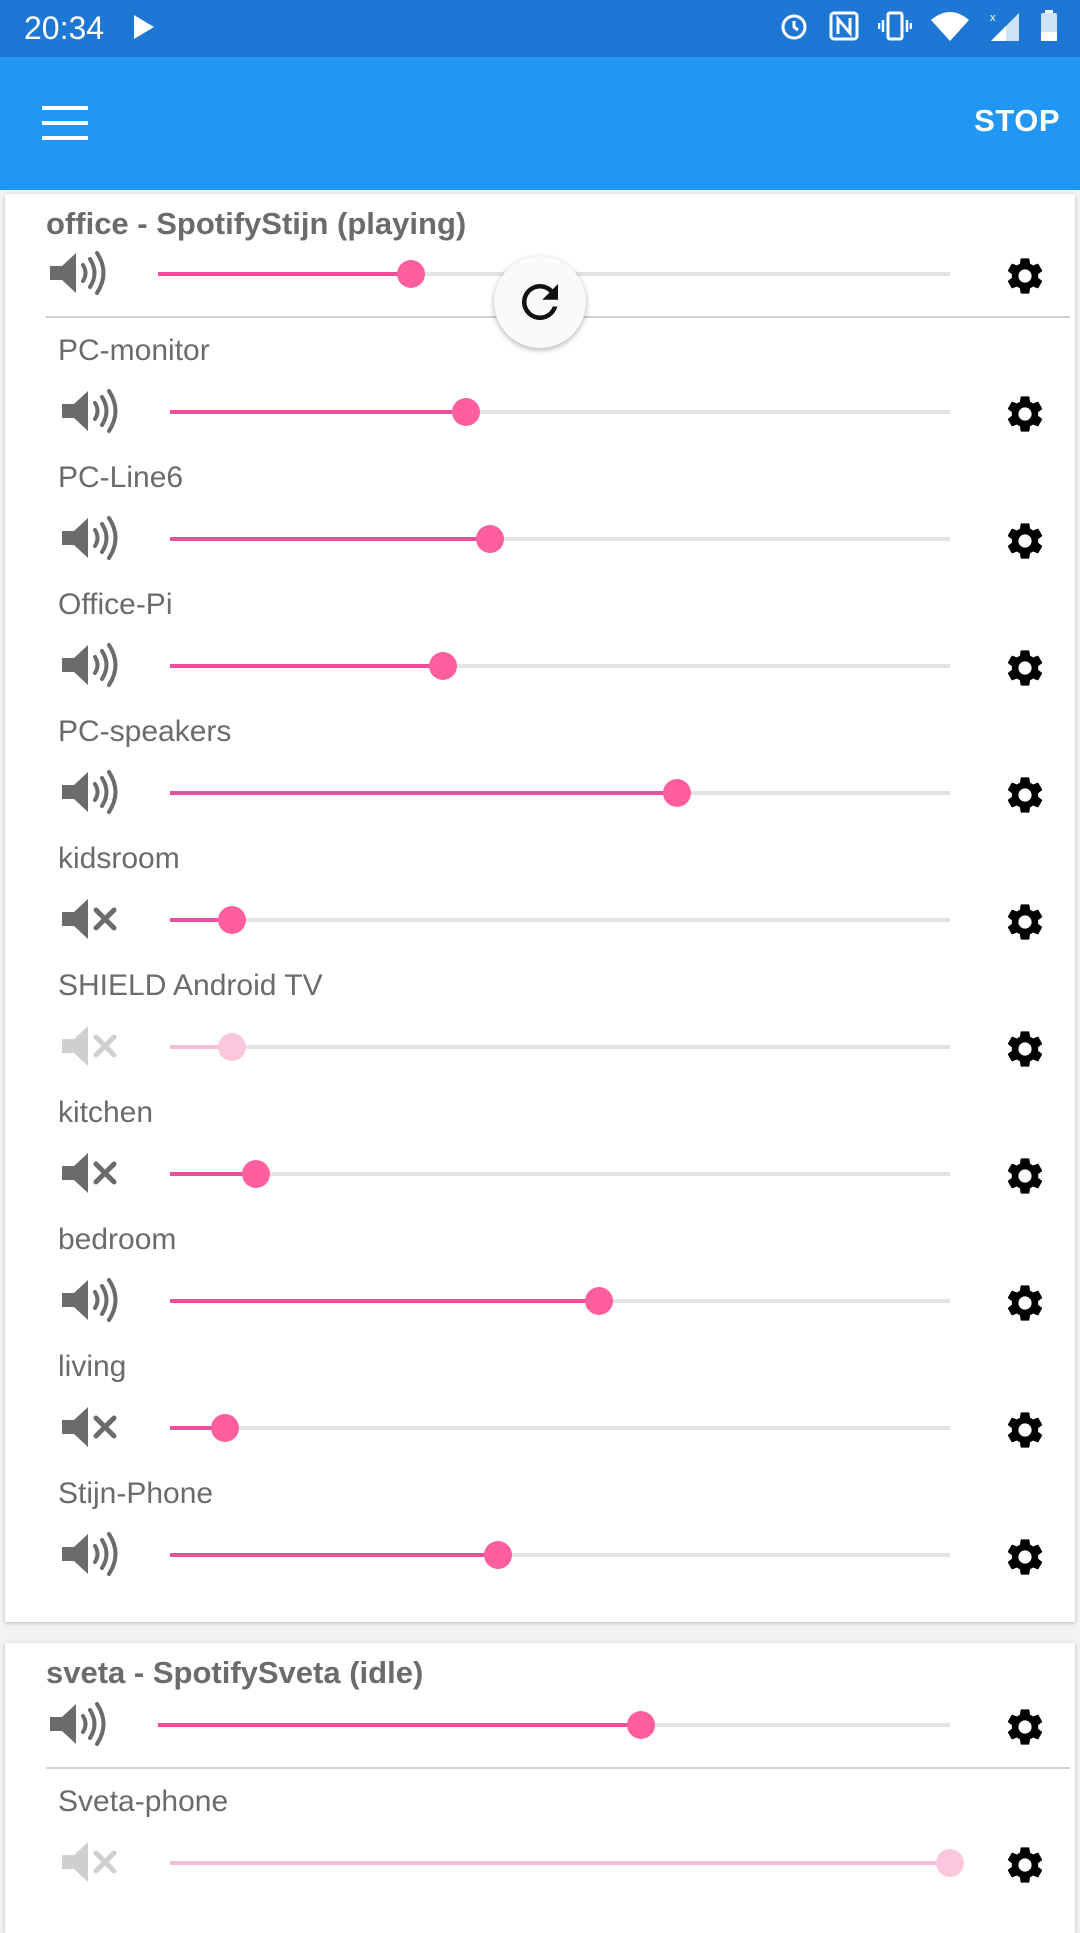 Image resolution: width=1080 pixels, height=1933 pixels. I want to click on status-bar: 20:34 x, so click(540, 28).